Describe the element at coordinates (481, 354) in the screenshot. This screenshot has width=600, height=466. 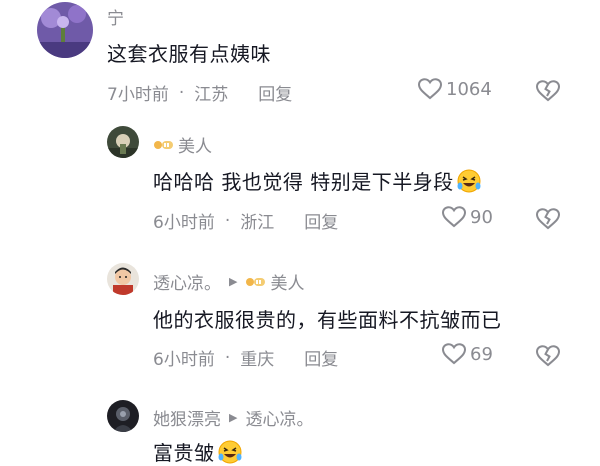
I see `like-count: 69` at that location.